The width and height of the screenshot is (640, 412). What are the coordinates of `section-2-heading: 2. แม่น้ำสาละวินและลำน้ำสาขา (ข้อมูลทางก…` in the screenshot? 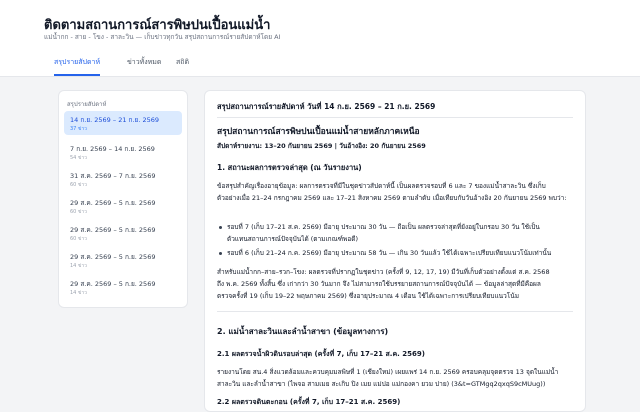 It's located at (303, 331).